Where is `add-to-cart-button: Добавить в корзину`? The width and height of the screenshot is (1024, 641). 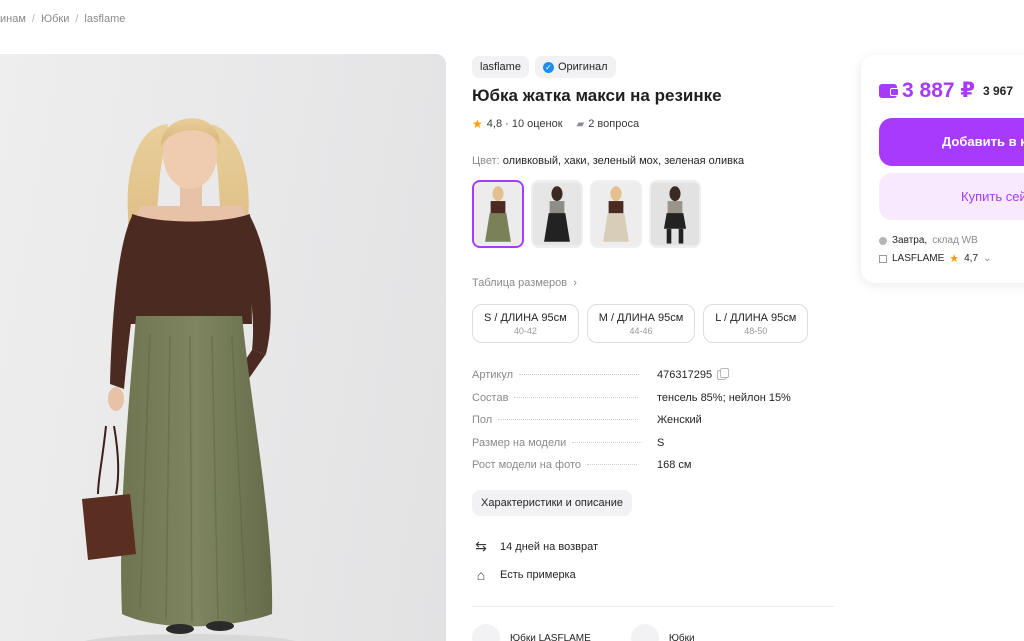
add-to-cart-button: Добавить в корзину is located at coordinates (951, 142).